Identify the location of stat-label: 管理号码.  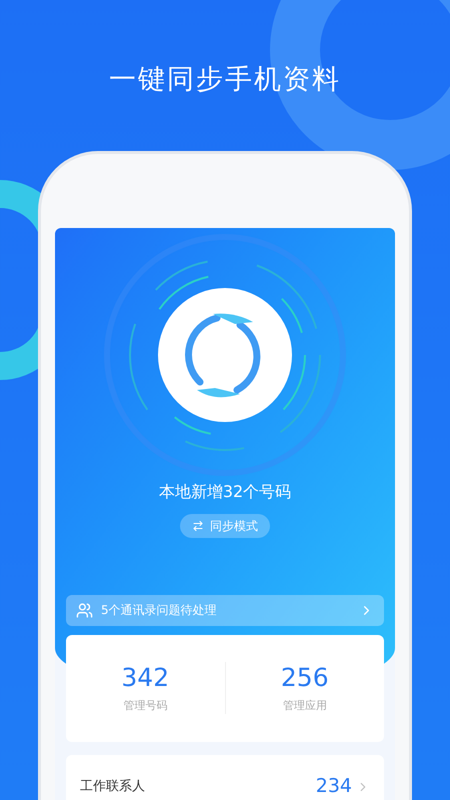
(145, 706).